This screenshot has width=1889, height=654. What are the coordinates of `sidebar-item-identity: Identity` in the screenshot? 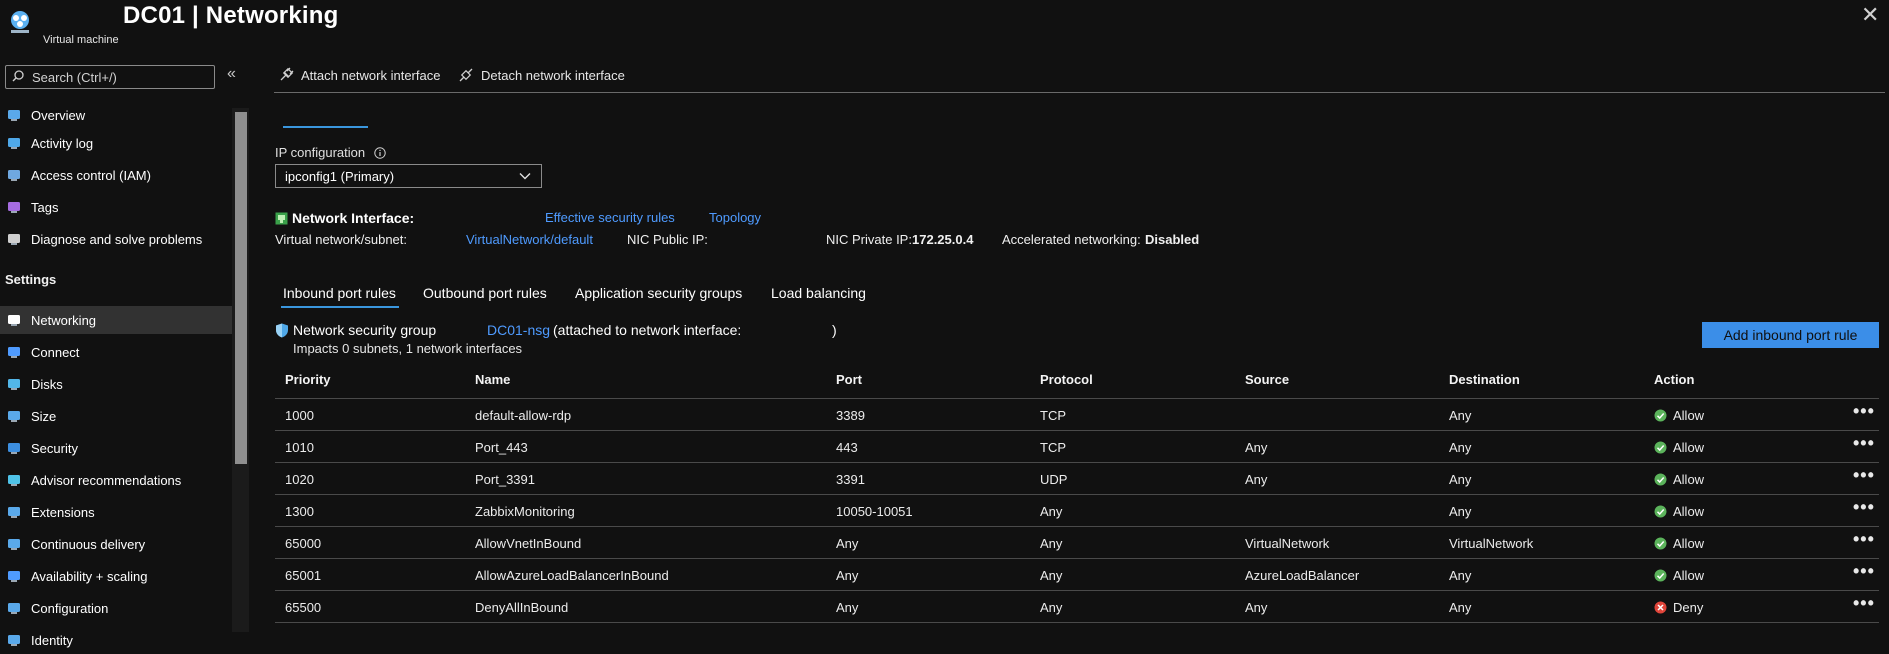 It's located at (116, 640).